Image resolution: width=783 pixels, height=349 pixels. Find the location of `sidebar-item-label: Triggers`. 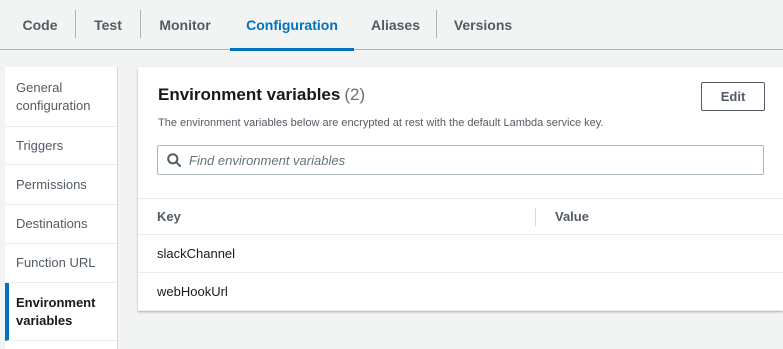

sidebar-item-label: Triggers is located at coordinates (40, 145).